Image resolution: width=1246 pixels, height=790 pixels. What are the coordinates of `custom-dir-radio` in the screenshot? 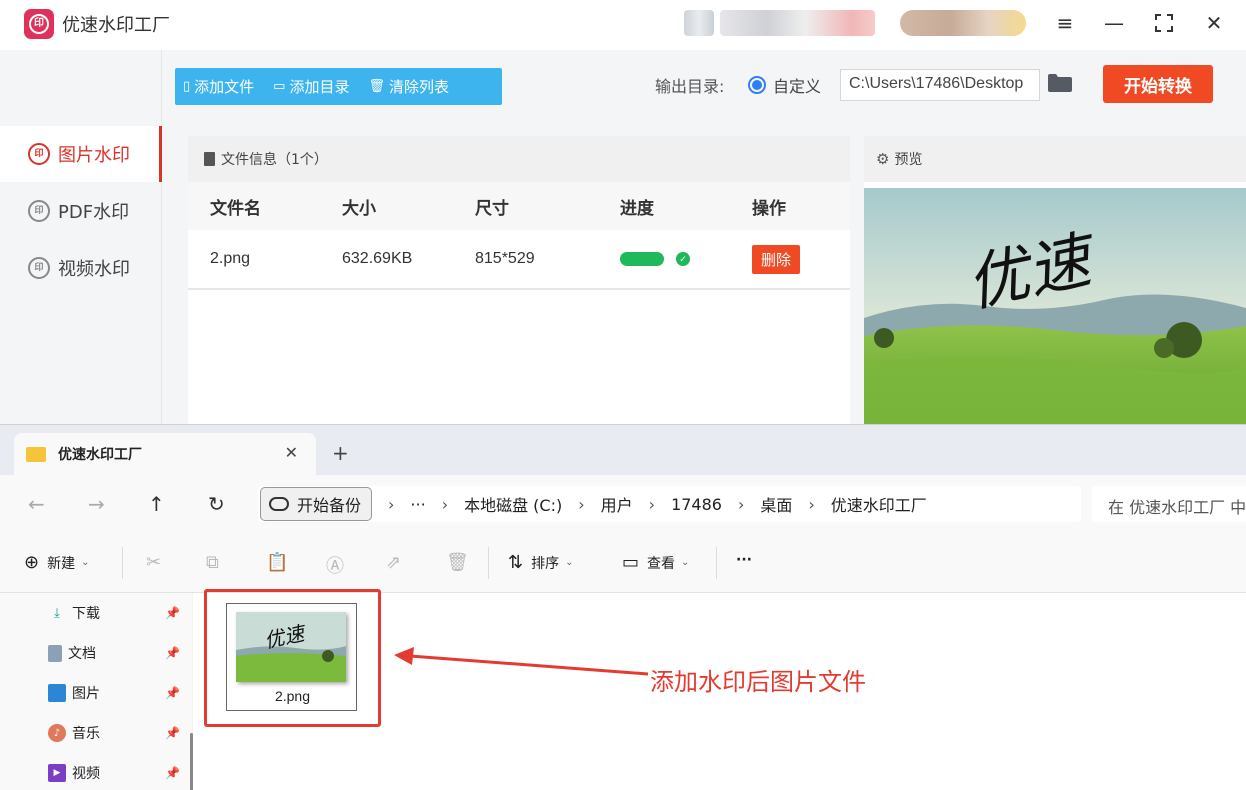 It's located at (757, 85).